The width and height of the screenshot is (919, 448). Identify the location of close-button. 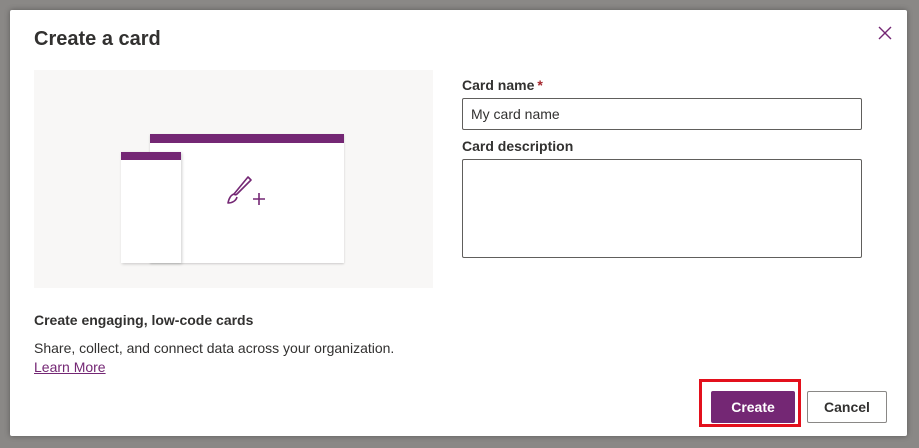
(885, 33).